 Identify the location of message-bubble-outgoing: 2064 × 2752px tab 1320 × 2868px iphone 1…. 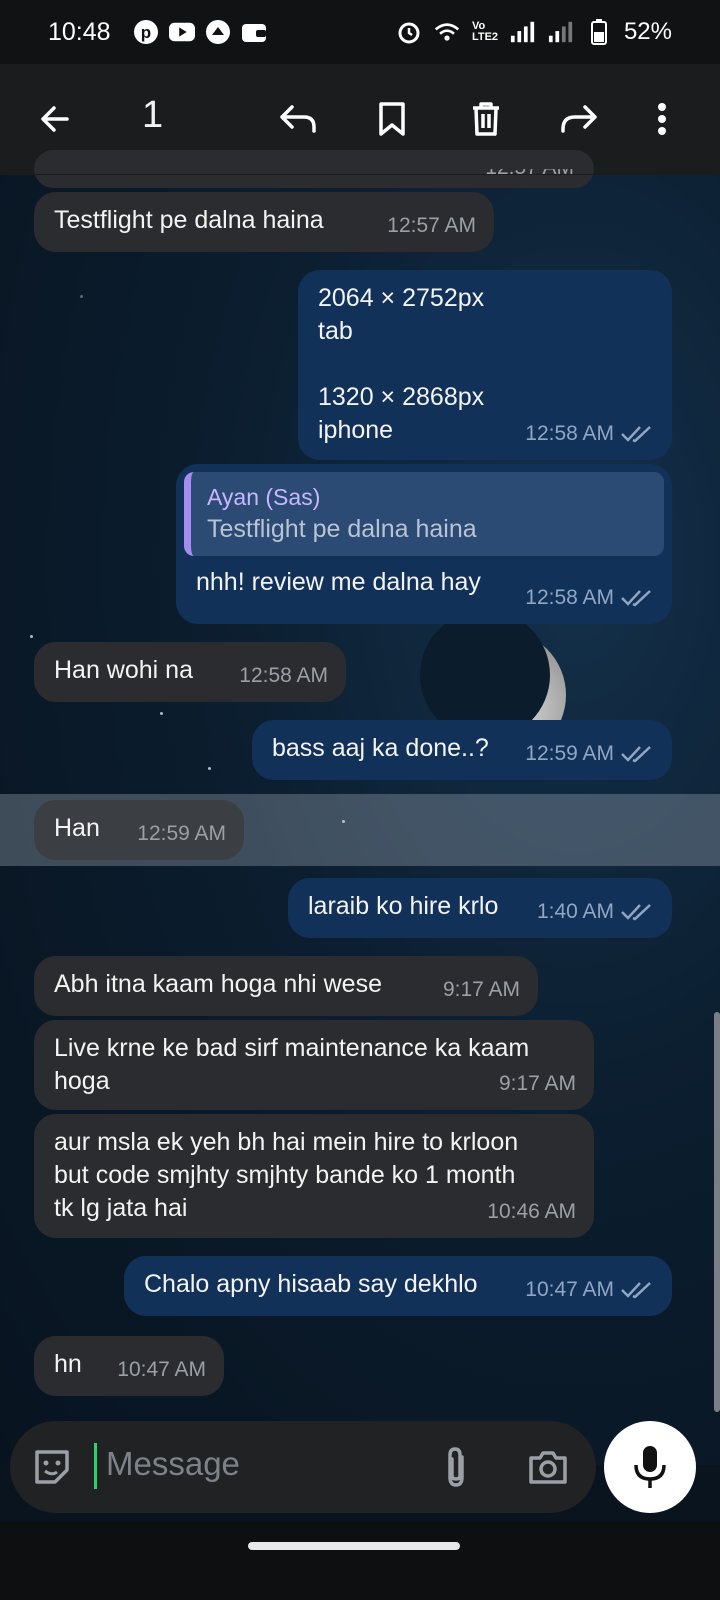
(485, 365).